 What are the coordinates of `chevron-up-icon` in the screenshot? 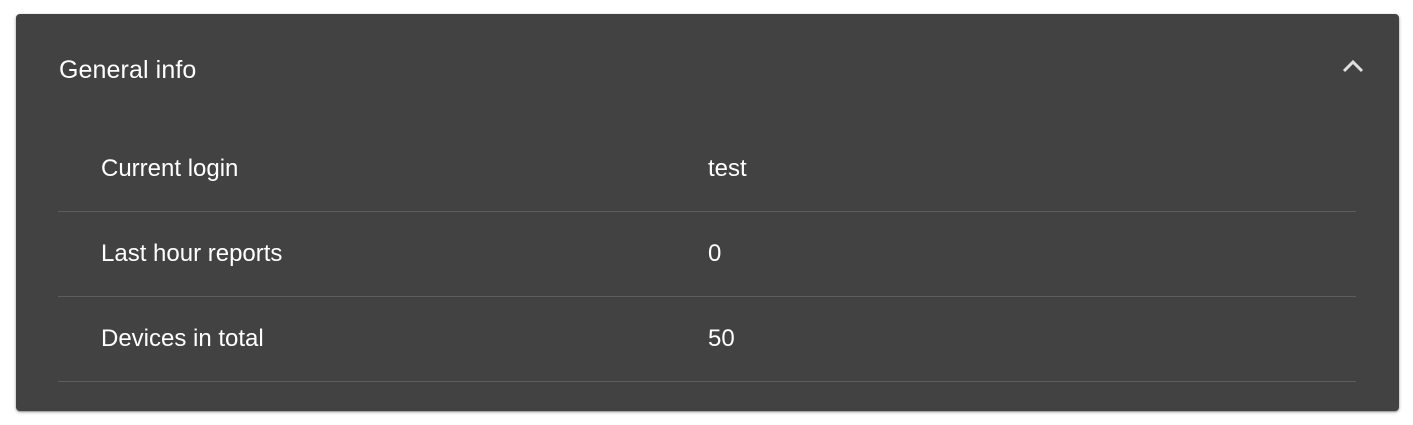 It's located at (1353, 66).